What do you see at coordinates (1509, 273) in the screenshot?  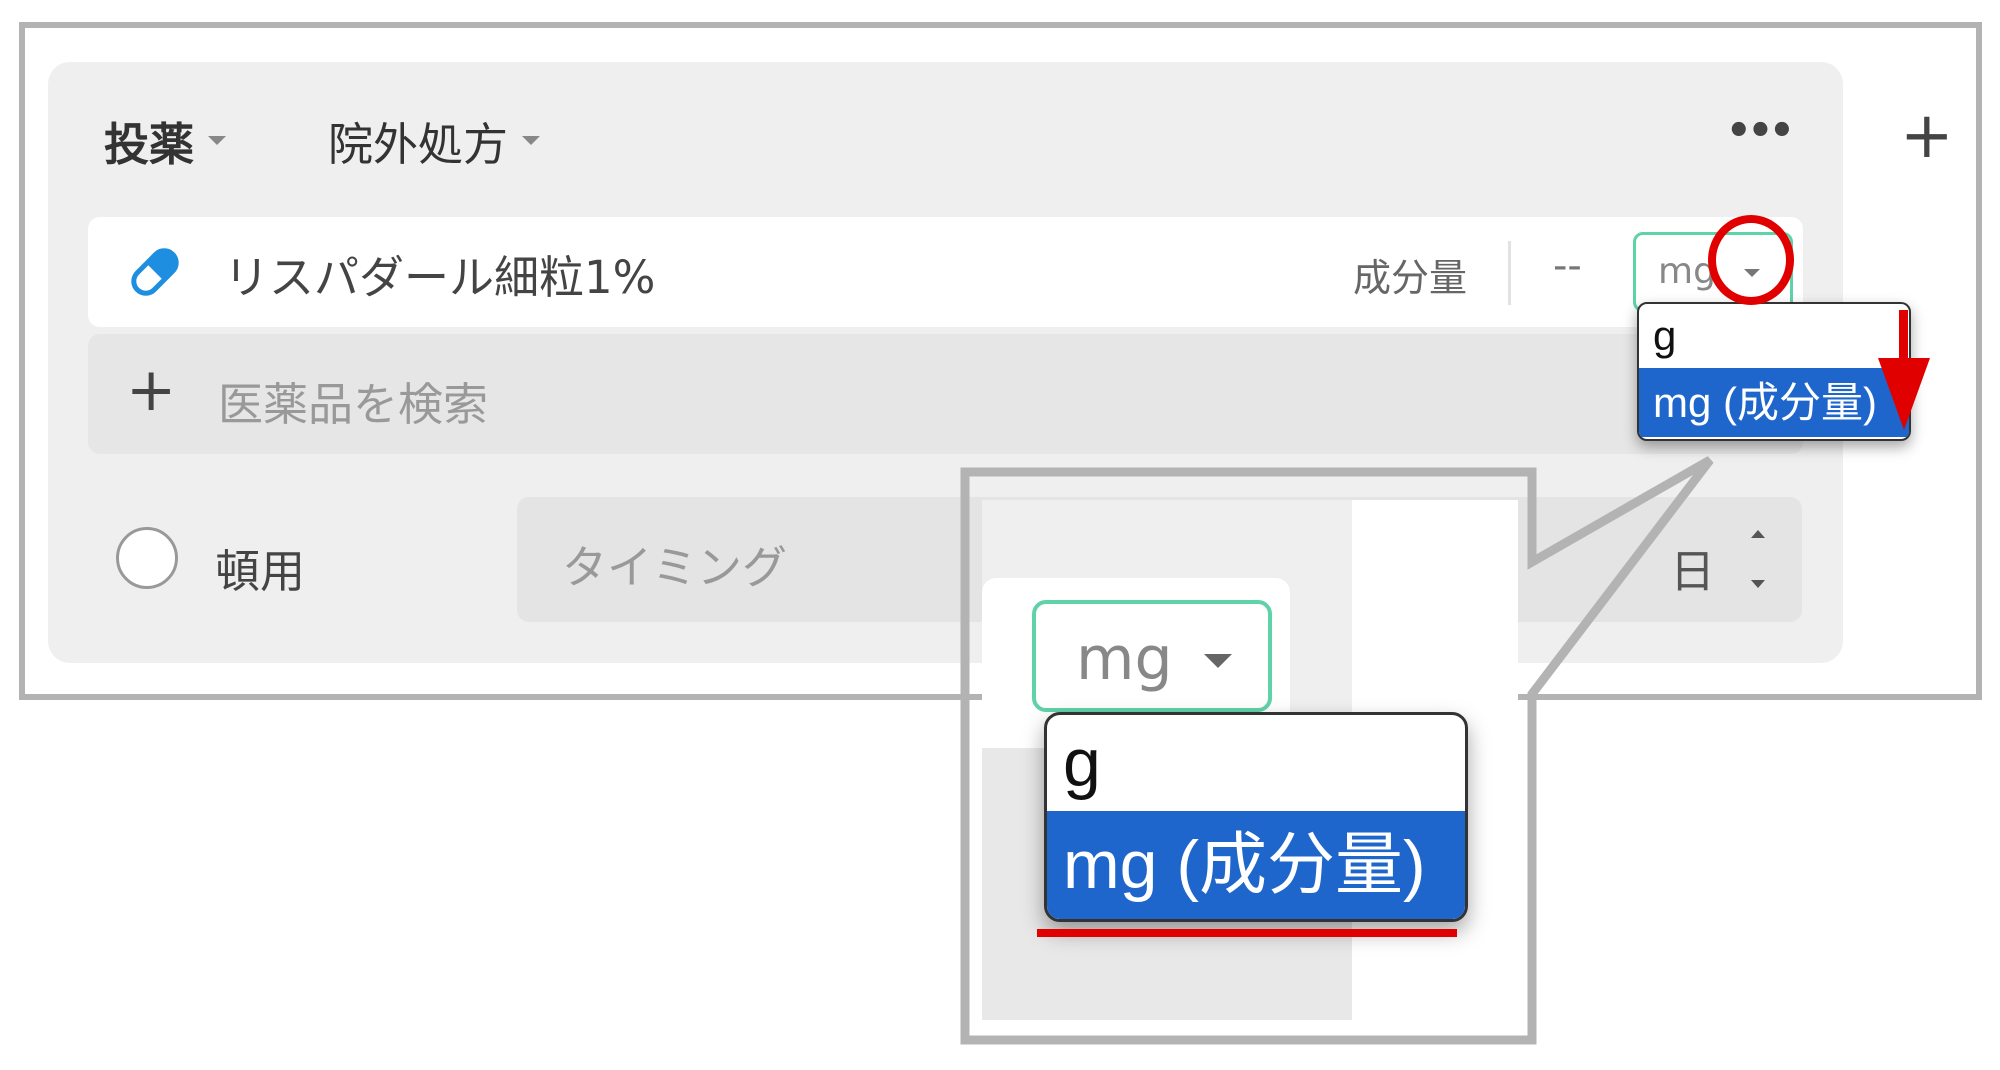 I see `divider` at bounding box center [1509, 273].